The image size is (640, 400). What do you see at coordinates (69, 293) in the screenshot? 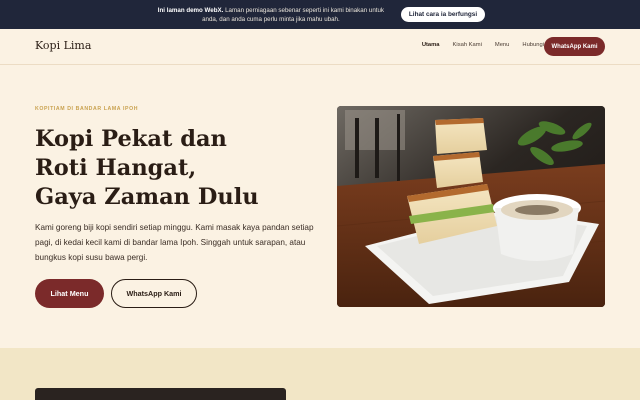
I see `view-menu-button: Lihat Menu` at bounding box center [69, 293].